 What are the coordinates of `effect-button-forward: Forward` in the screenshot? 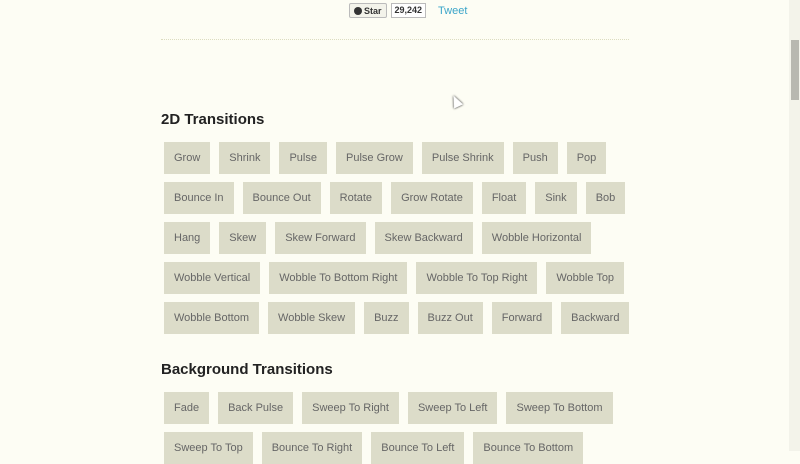 It's located at (522, 318).